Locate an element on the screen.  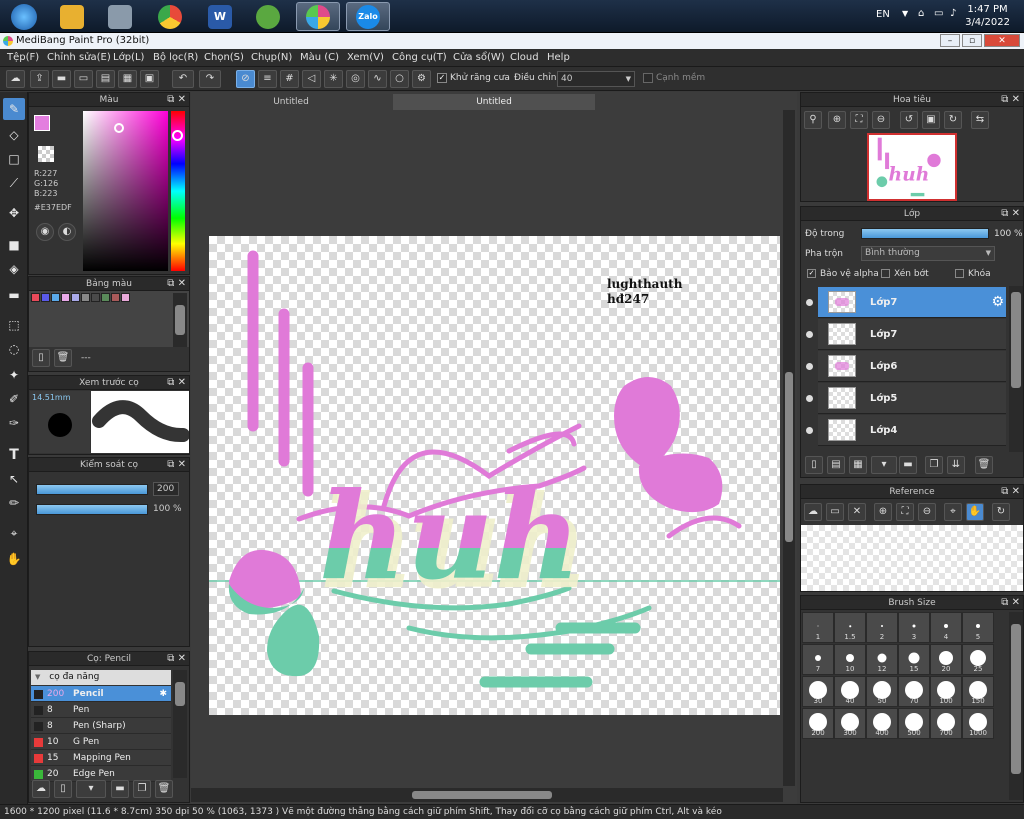
duplicate-layer-icon: ❐ is located at coordinates (934, 465).